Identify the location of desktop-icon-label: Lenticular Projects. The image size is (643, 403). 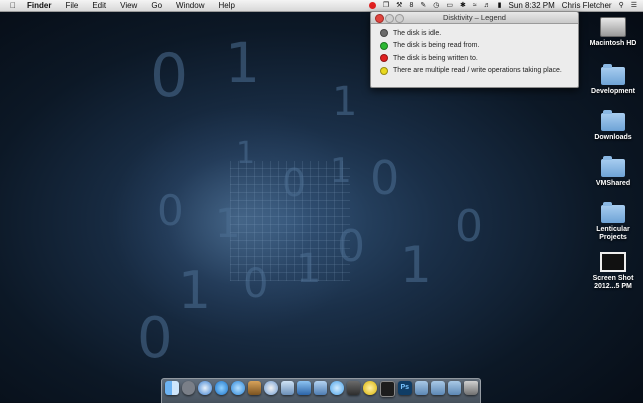
(613, 233).